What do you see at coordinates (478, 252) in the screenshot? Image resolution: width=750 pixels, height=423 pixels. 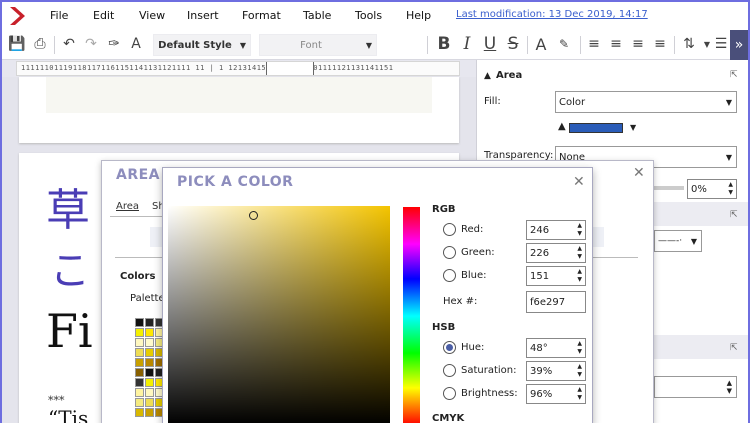 I see `green-label: Green:` at bounding box center [478, 252].